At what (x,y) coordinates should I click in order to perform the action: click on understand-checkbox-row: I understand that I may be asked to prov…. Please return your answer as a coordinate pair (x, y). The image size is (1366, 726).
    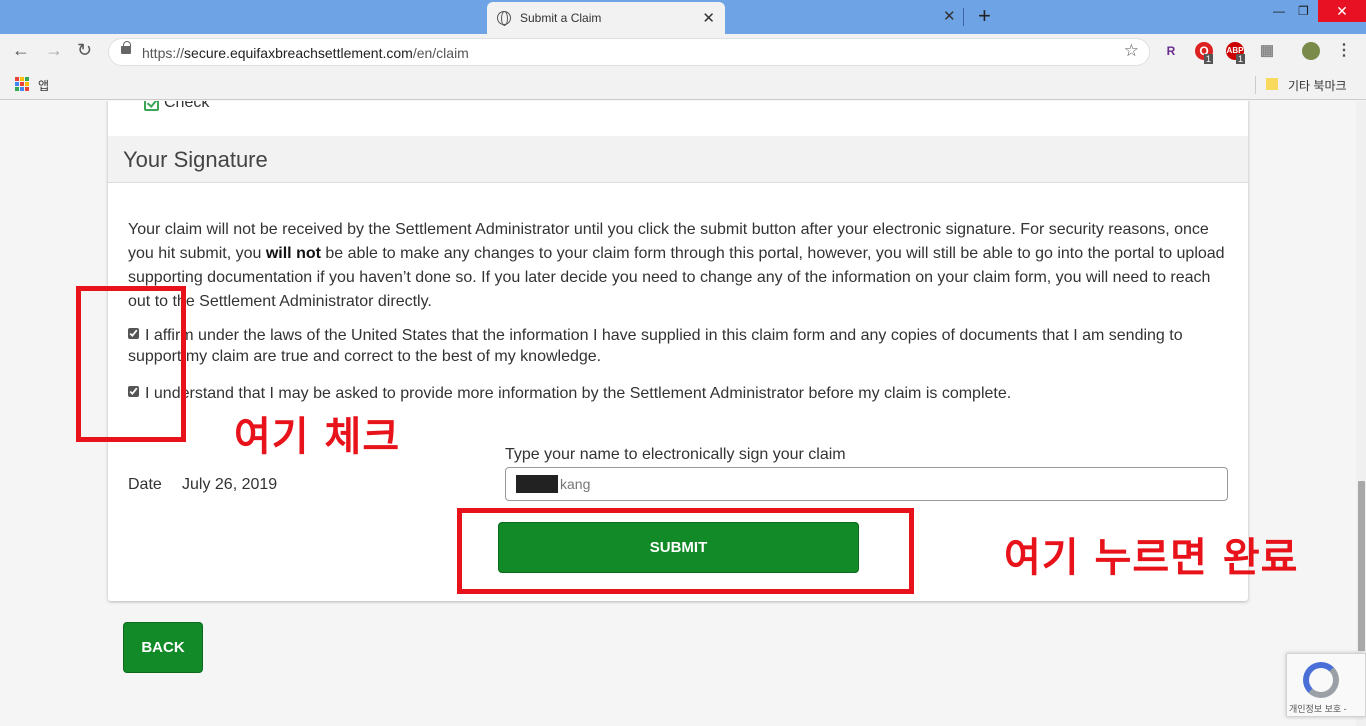
    Looking at the image, I should click on (683, 393).